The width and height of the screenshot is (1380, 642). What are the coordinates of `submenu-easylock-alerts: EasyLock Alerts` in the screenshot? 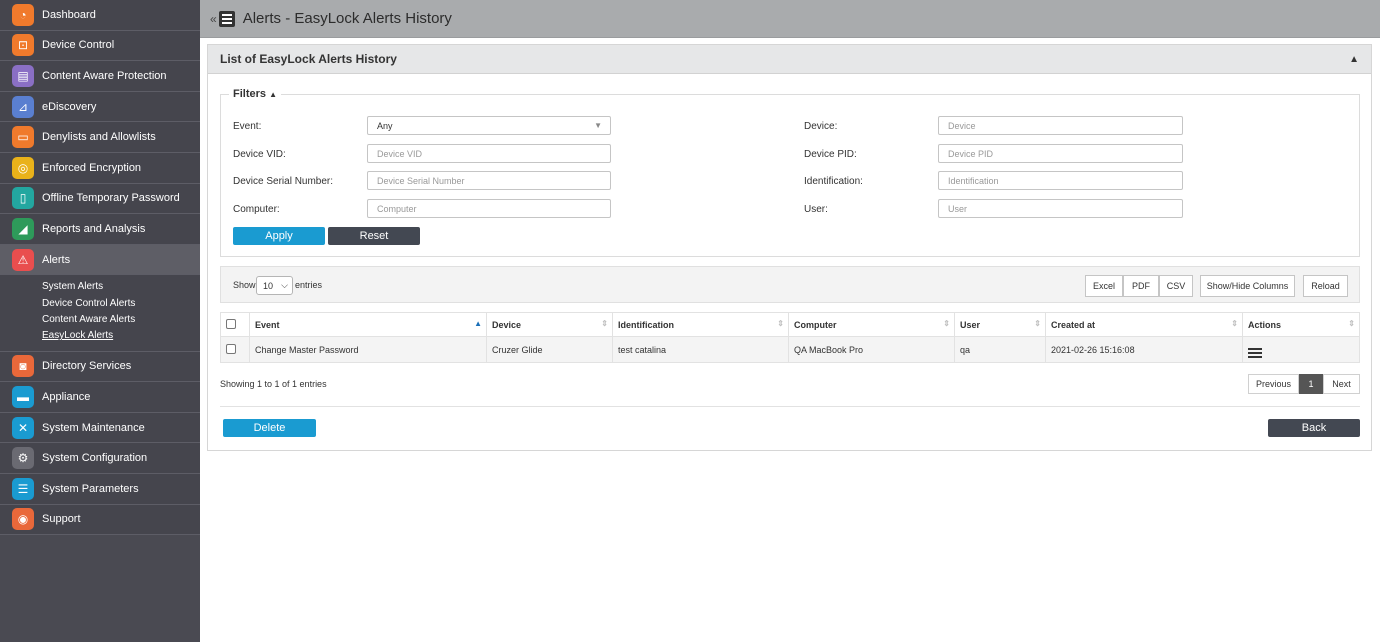 It's located at (121, 336).